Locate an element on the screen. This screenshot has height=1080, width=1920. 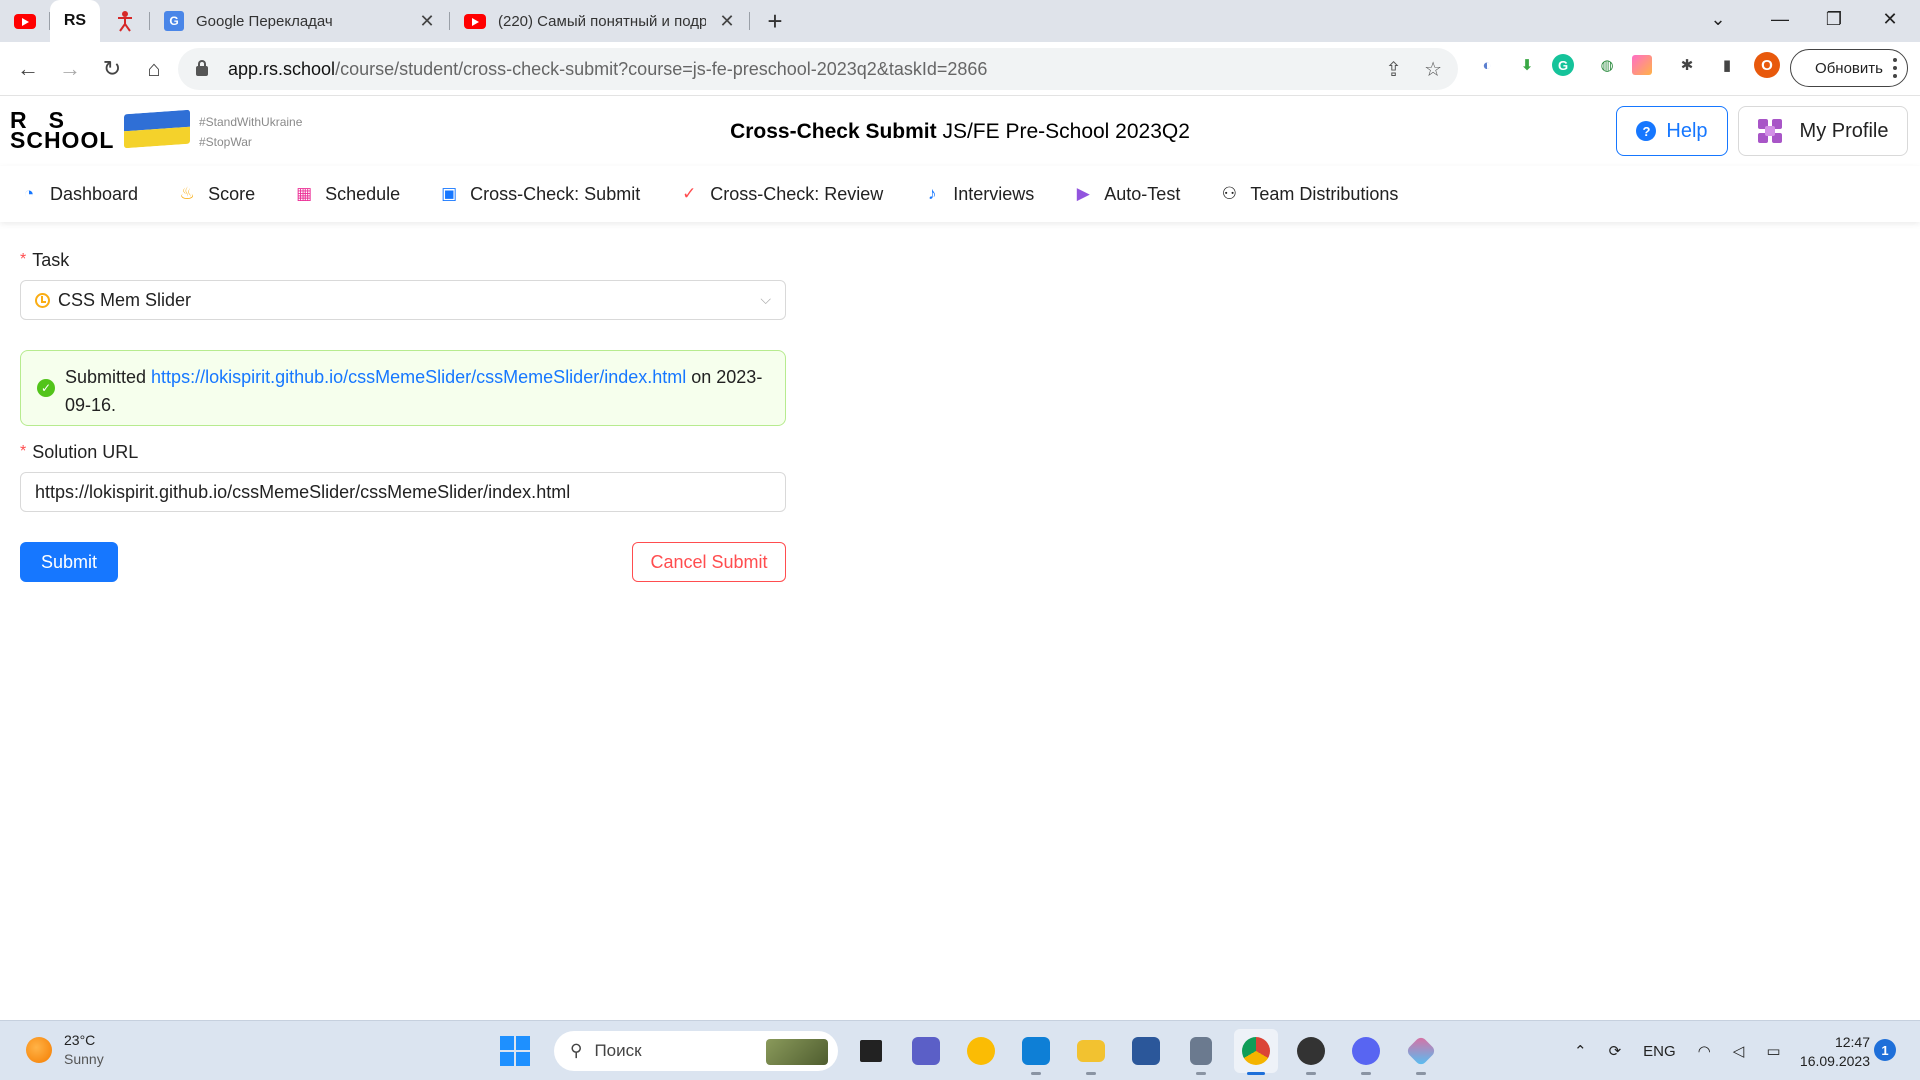
extension-icon: ◐ is located at coordinates (1487, 65).